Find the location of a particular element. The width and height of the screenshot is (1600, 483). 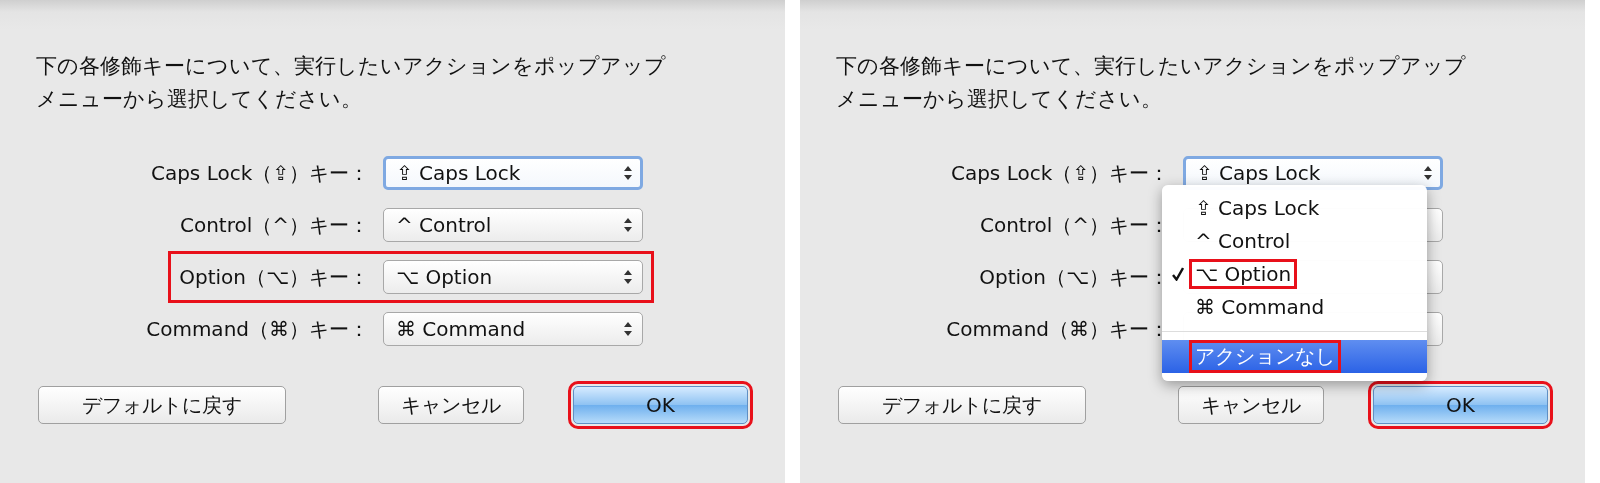

key-label: Option（⌥）キー： is located at coordinates (274, 277).